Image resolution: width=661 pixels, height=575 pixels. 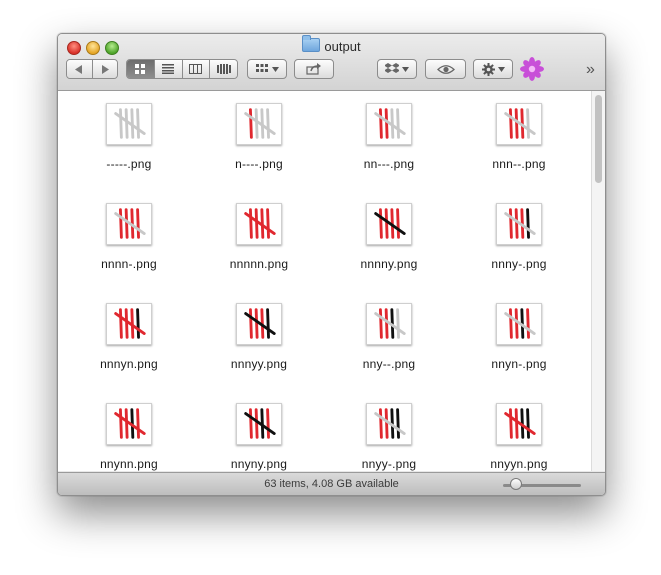 I want to click on back-forward-control, so click(x=92, y=69).